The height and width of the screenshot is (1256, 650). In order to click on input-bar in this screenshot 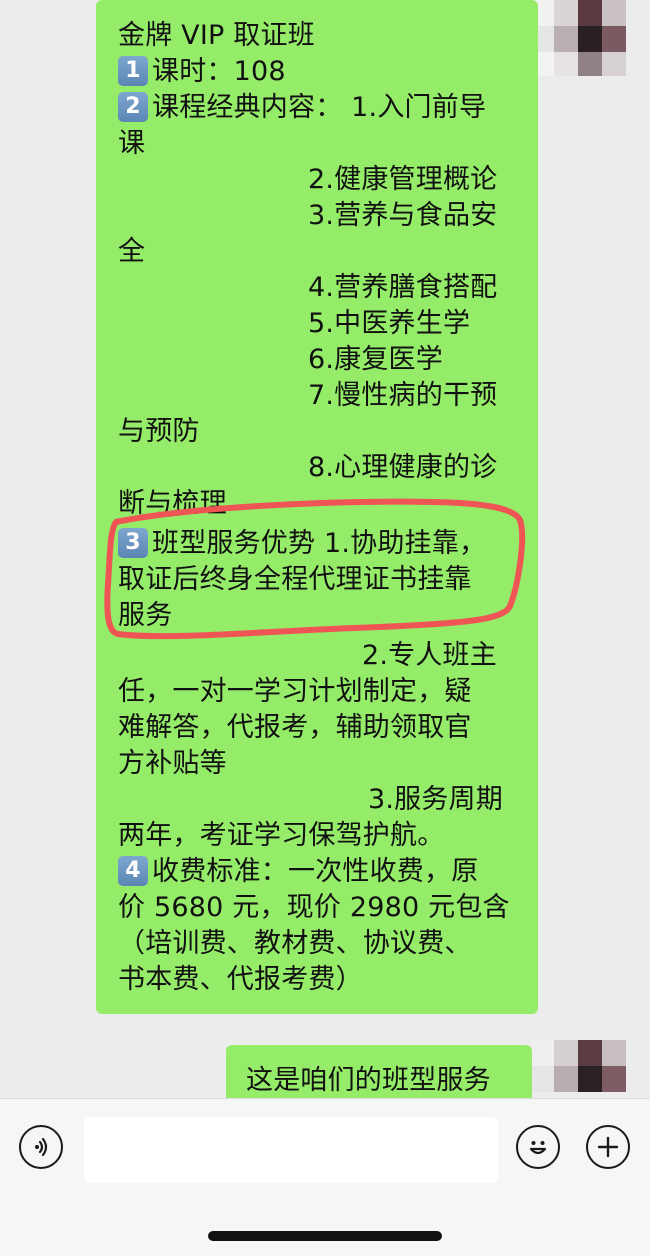, I will do `click(325, 1177)`.